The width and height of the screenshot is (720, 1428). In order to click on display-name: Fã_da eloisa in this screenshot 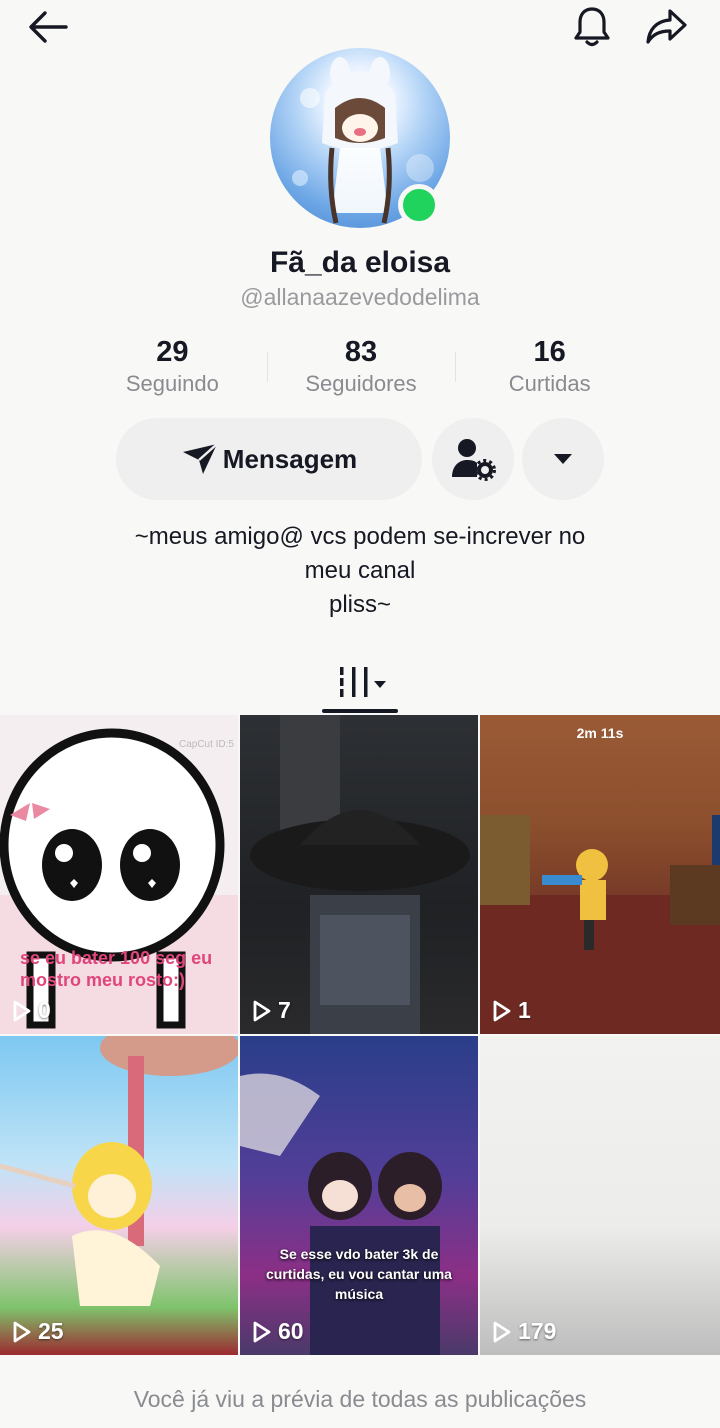, I will do `click(360, 262)`.